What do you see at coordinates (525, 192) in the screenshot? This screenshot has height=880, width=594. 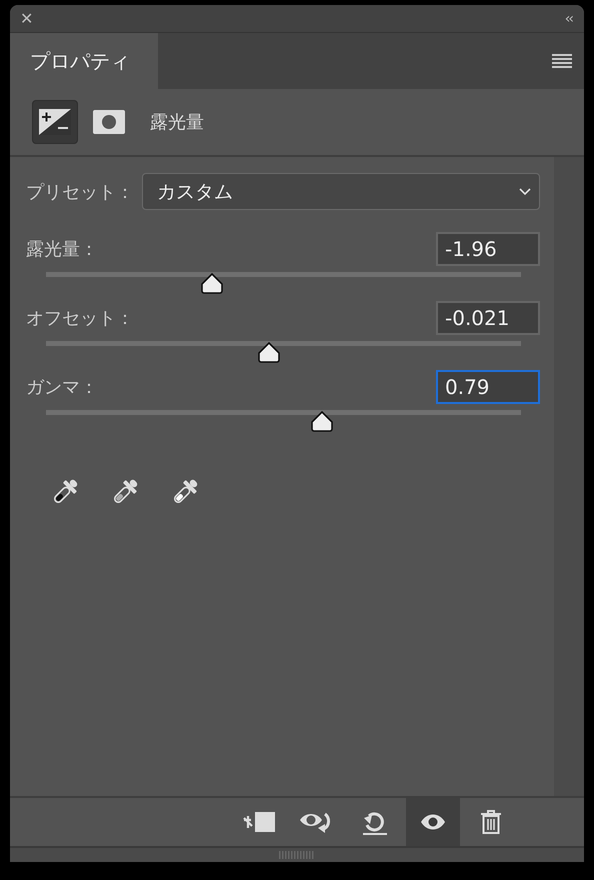 I see `chevron-down-icon` at bounding box center [525, 192].